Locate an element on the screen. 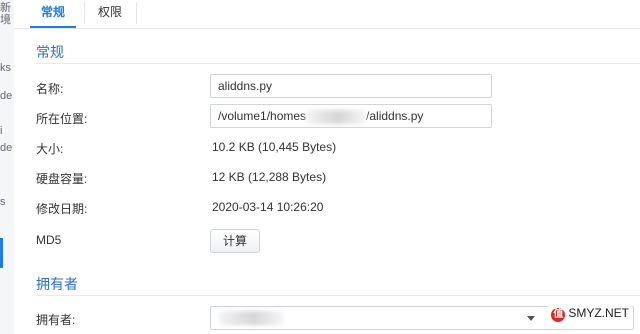 The image size is (640, 334). chevron-down-icon is located at coordinates (531, 318).